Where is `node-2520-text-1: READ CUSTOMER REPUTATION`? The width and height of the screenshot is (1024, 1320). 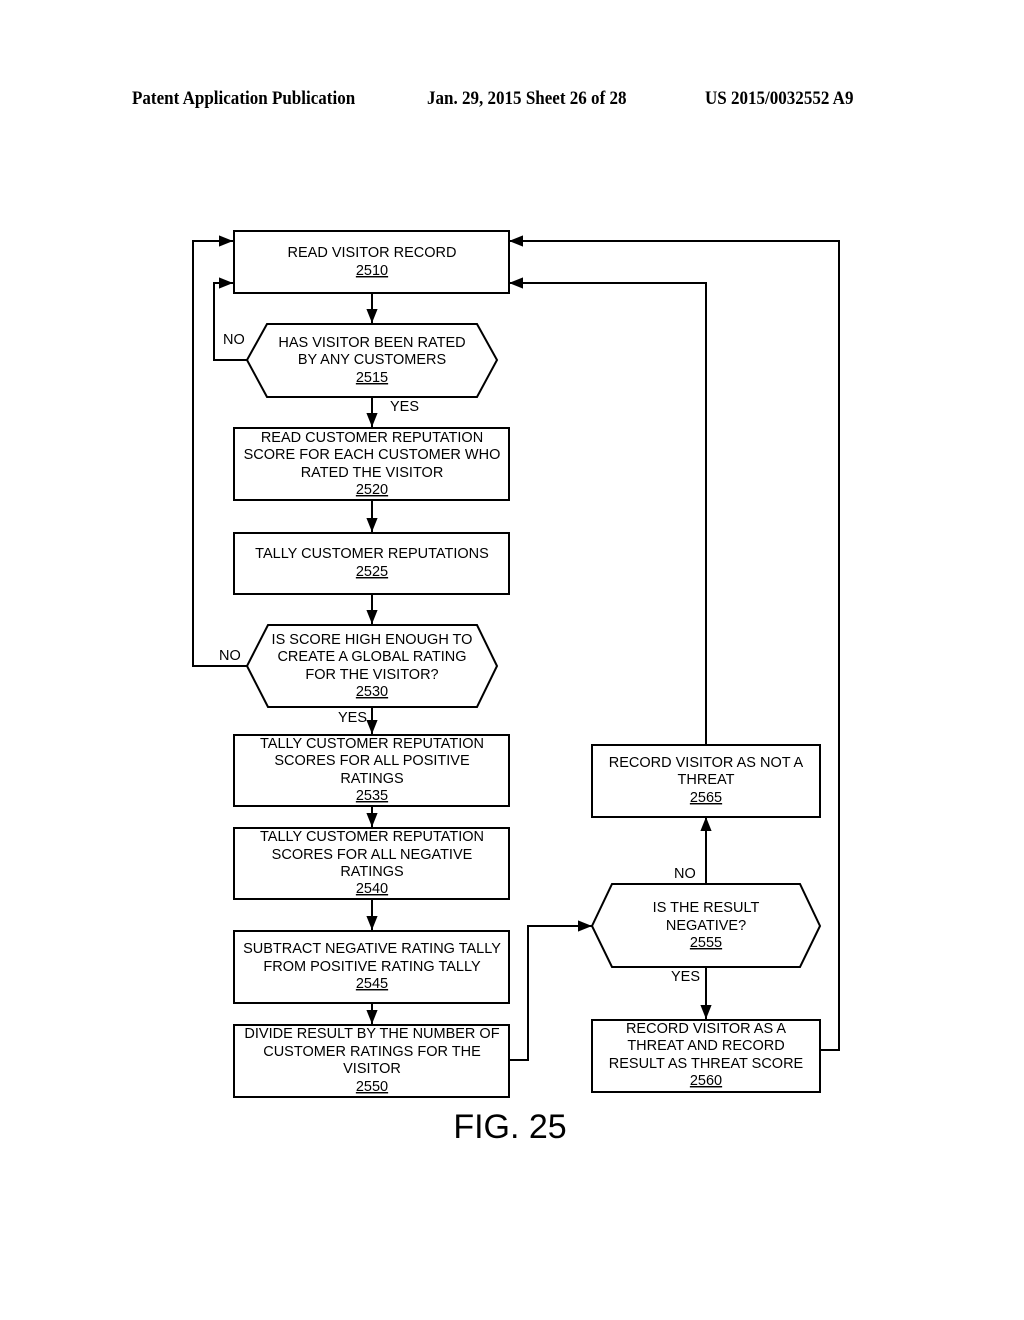
node-2520-text-1: READ CUSTOMER REPUTATION is located at coordinates (372, 438).